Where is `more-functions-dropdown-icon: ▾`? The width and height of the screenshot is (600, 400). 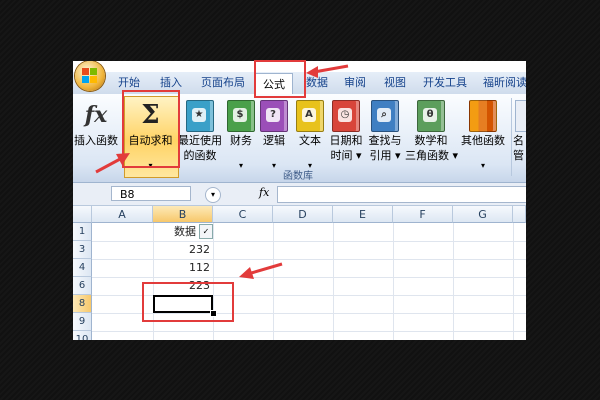
more-functions-dropdown-icon: ▾ is located at coordinates (482, 165).